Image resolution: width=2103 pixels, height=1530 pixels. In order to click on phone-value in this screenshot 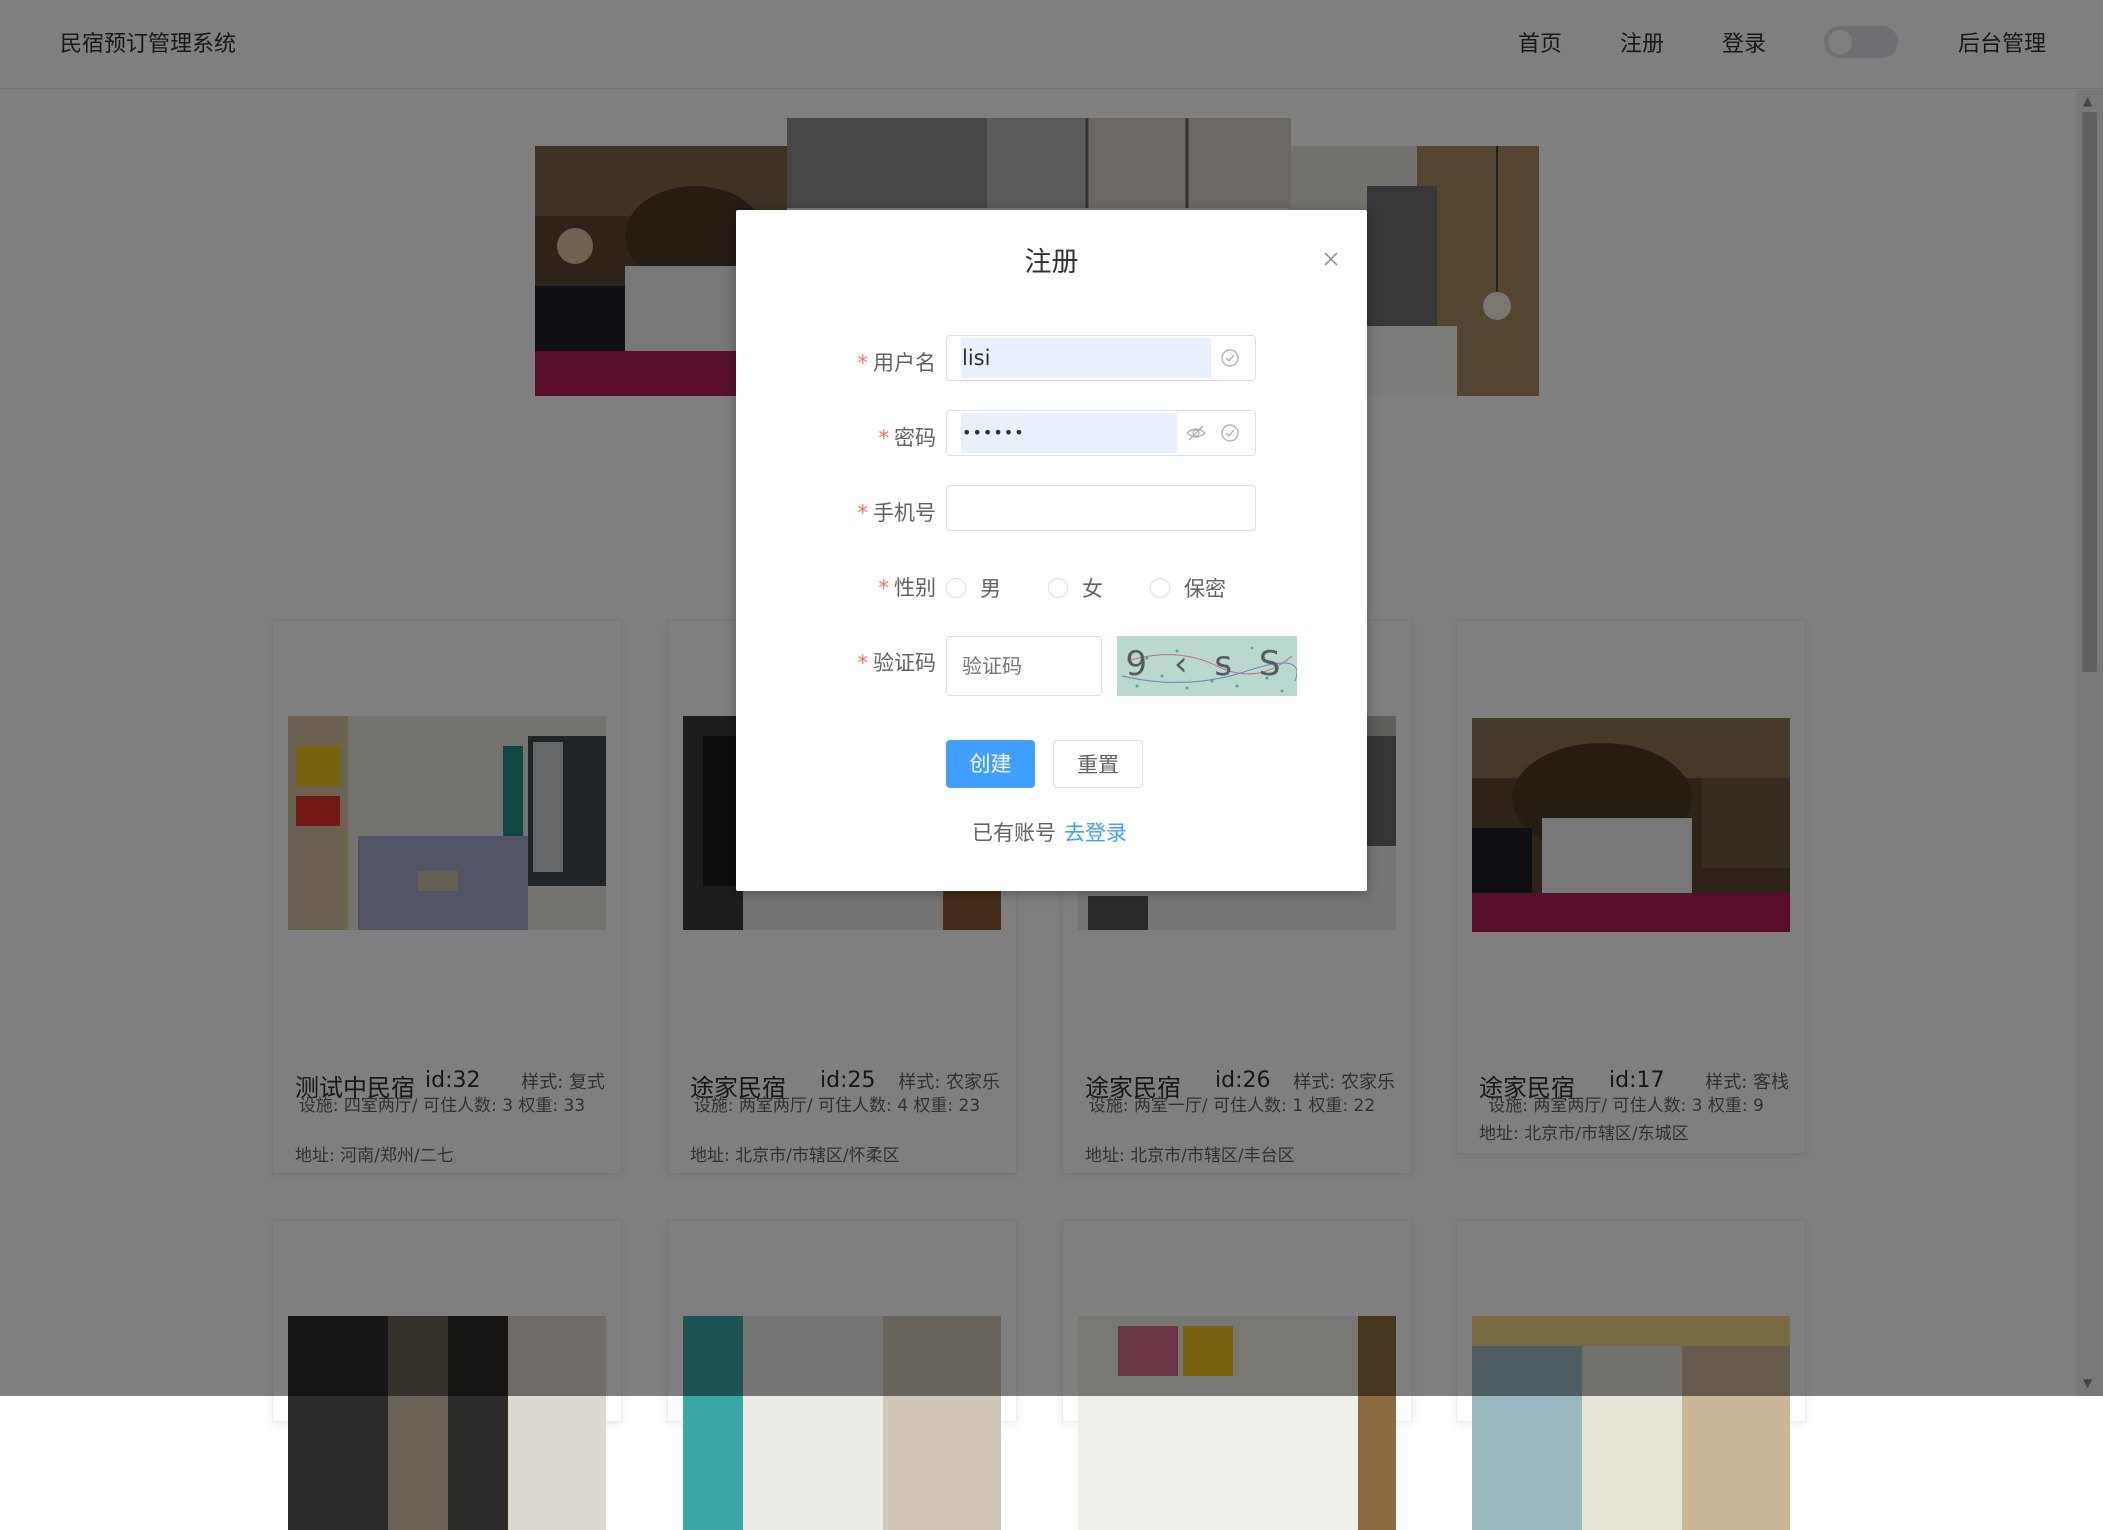, I will do `click(954, 508)`.